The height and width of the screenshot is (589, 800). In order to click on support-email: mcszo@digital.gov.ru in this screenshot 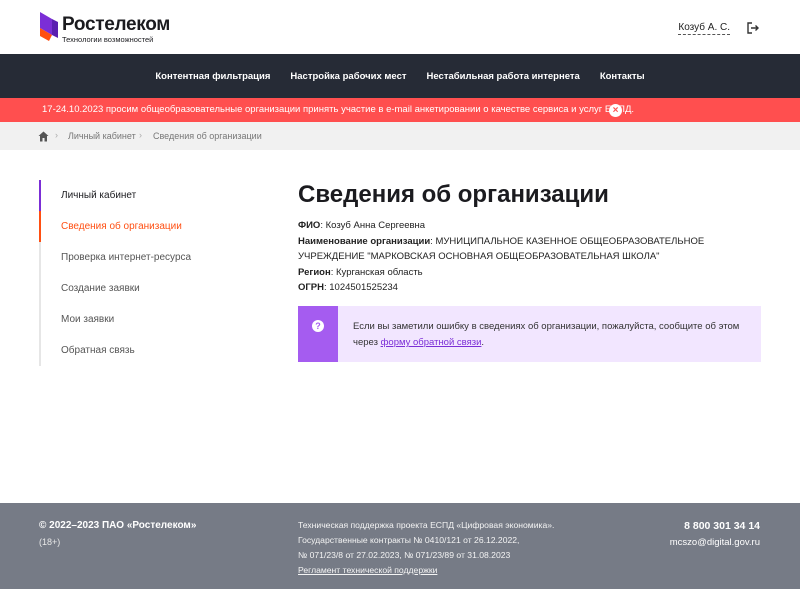, I will do `click(715, 542)`.